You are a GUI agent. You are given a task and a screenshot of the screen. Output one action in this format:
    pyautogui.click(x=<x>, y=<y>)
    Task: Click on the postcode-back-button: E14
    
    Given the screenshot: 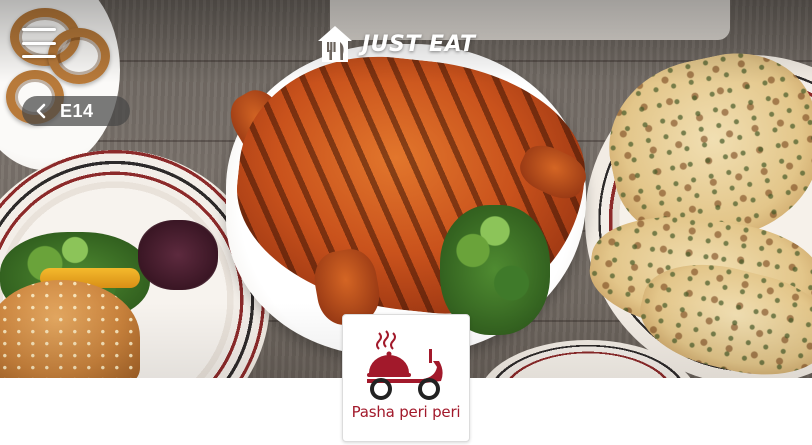 What is the action you would take?
    pyautogui.click(x=76, y=111)
    